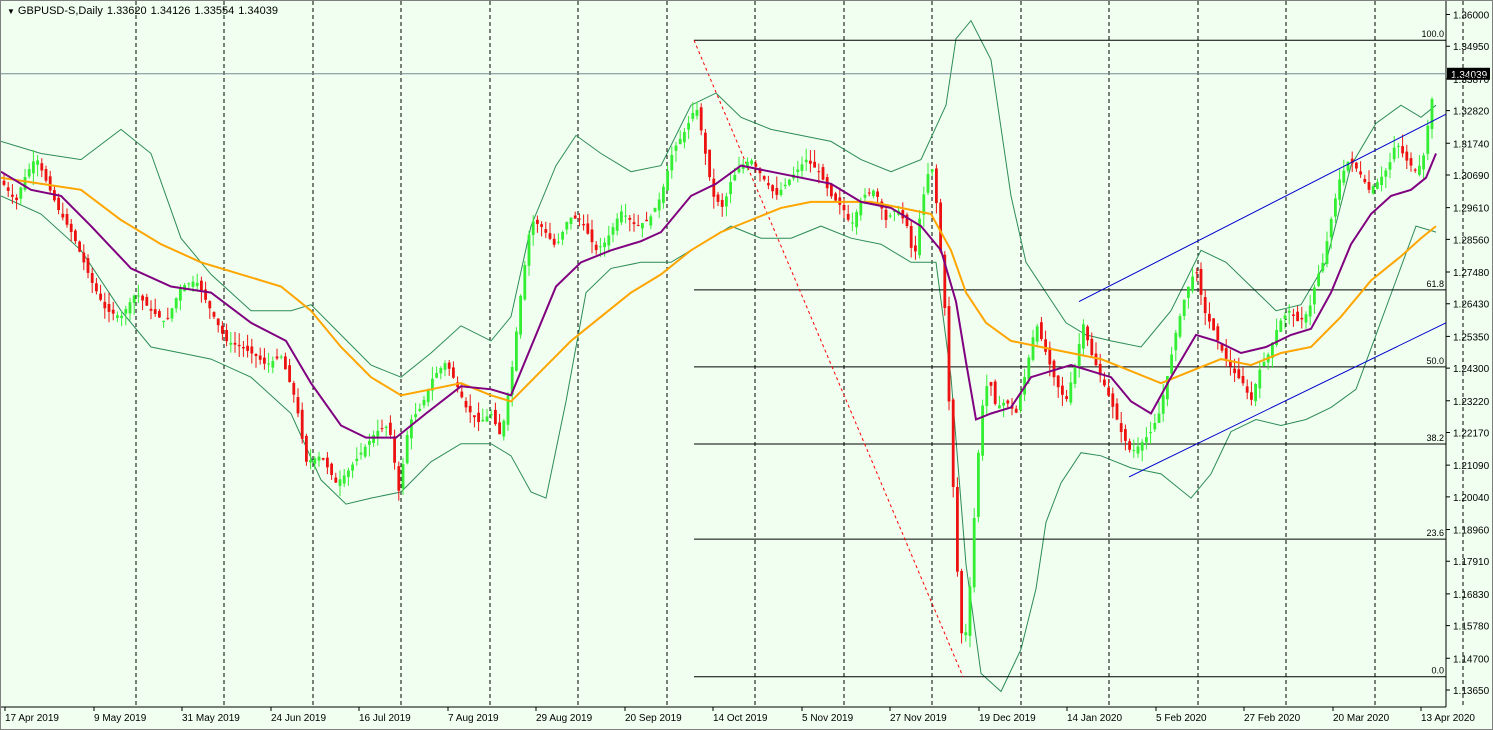  I want to click on time-tick-label: 9 May 2019, so click(120, 718).